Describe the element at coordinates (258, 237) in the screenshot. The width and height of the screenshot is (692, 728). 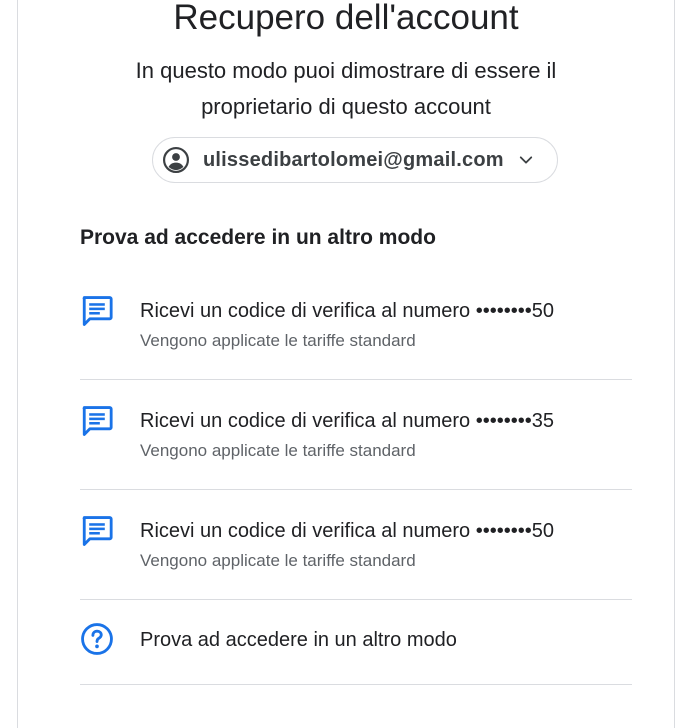
I see `section-heading: Prova ad accedere in un altro modo` at that location.